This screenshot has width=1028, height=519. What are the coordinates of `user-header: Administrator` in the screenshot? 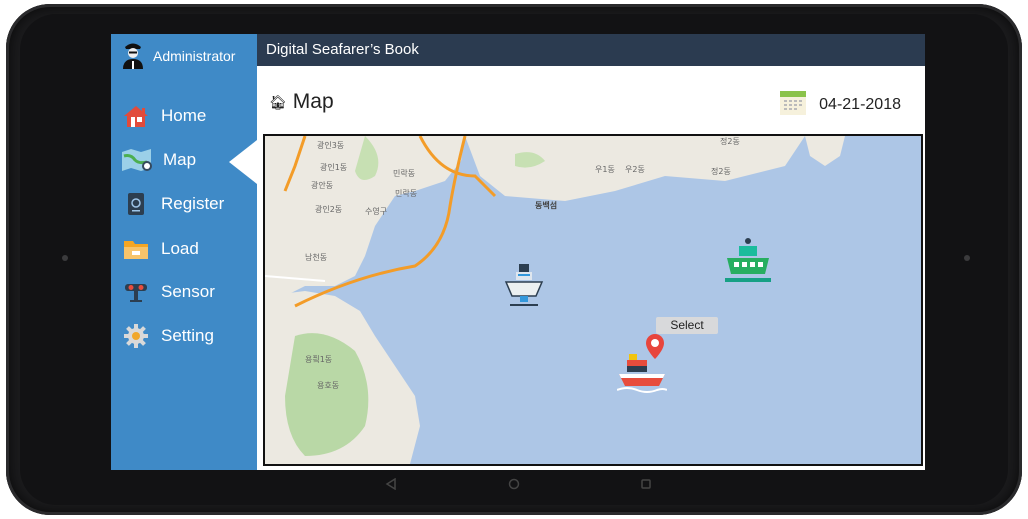 It's located at (184, 56).